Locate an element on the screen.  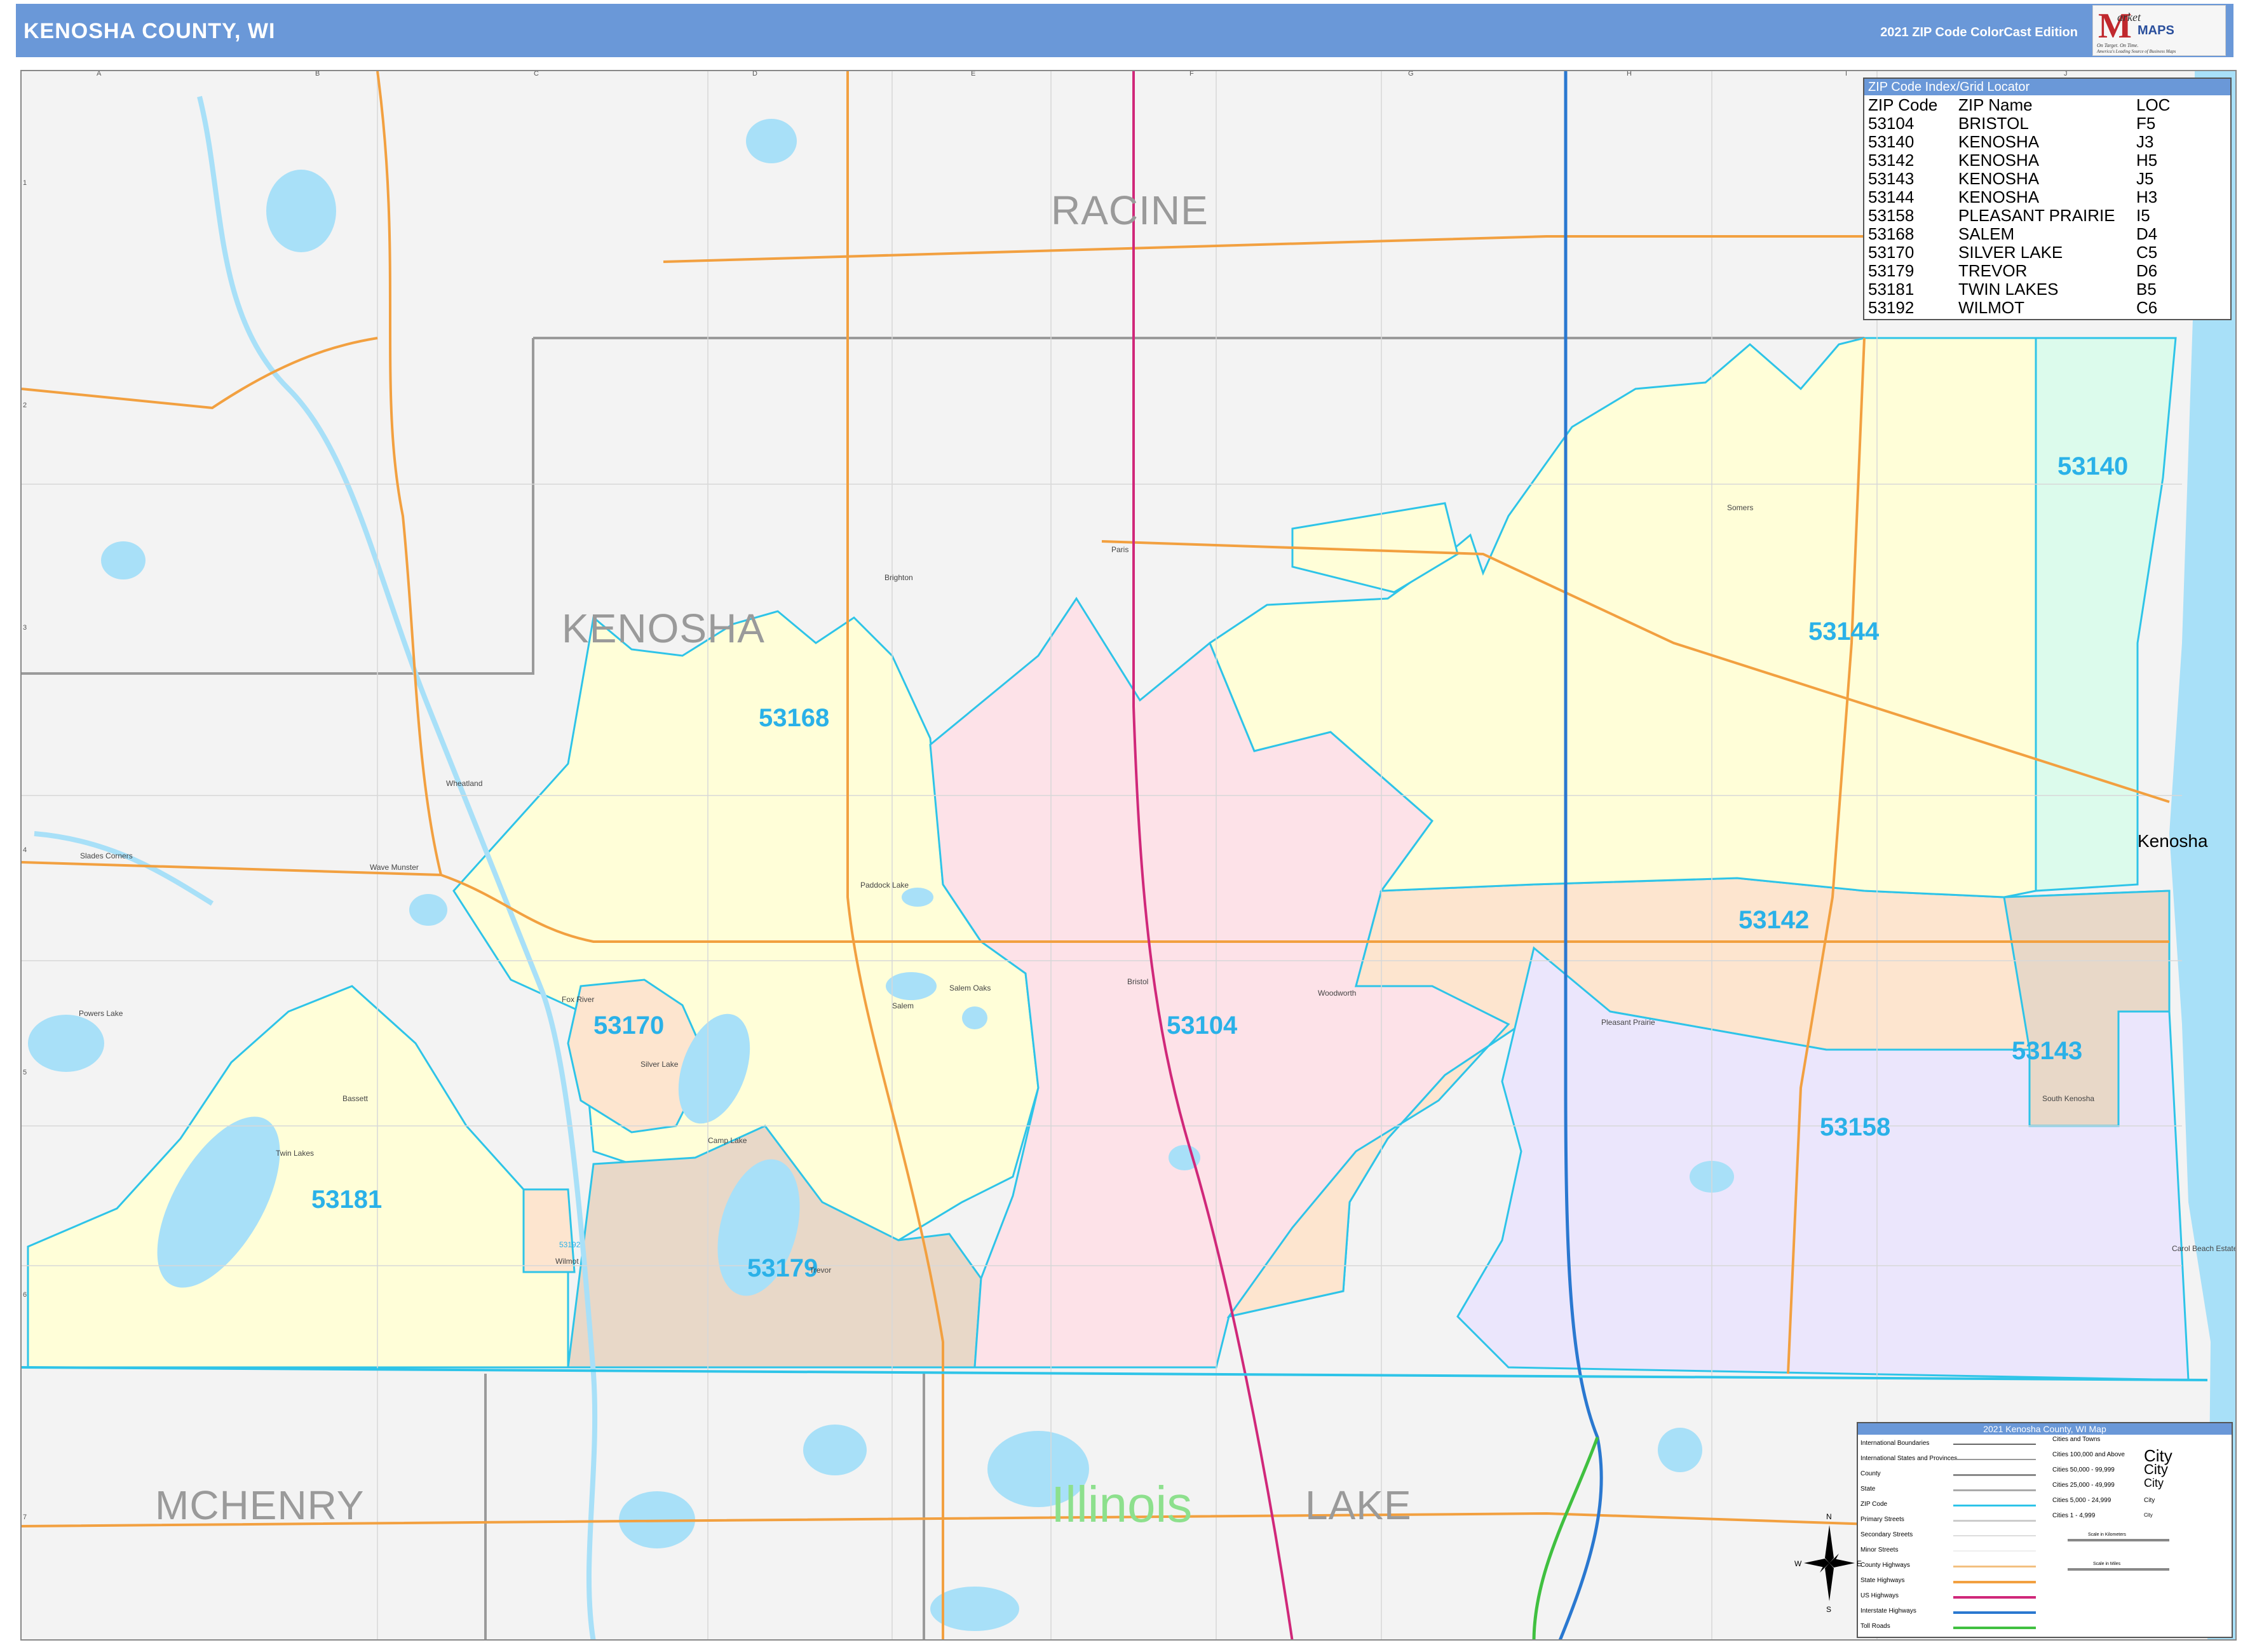
county-label-mchenry: MCHENRY is located at coordinates (260, 1505).